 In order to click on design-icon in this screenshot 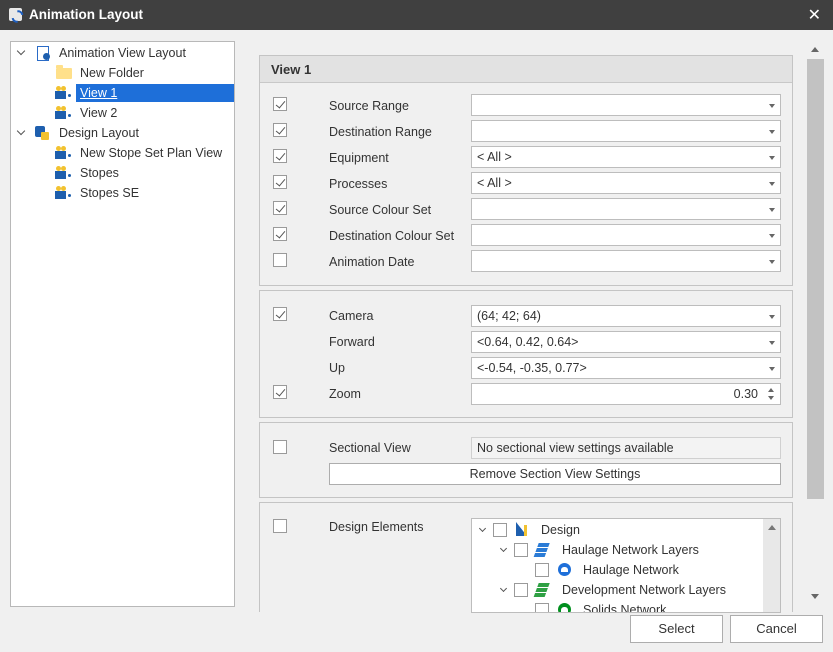, I will do `click(522, 529)`.